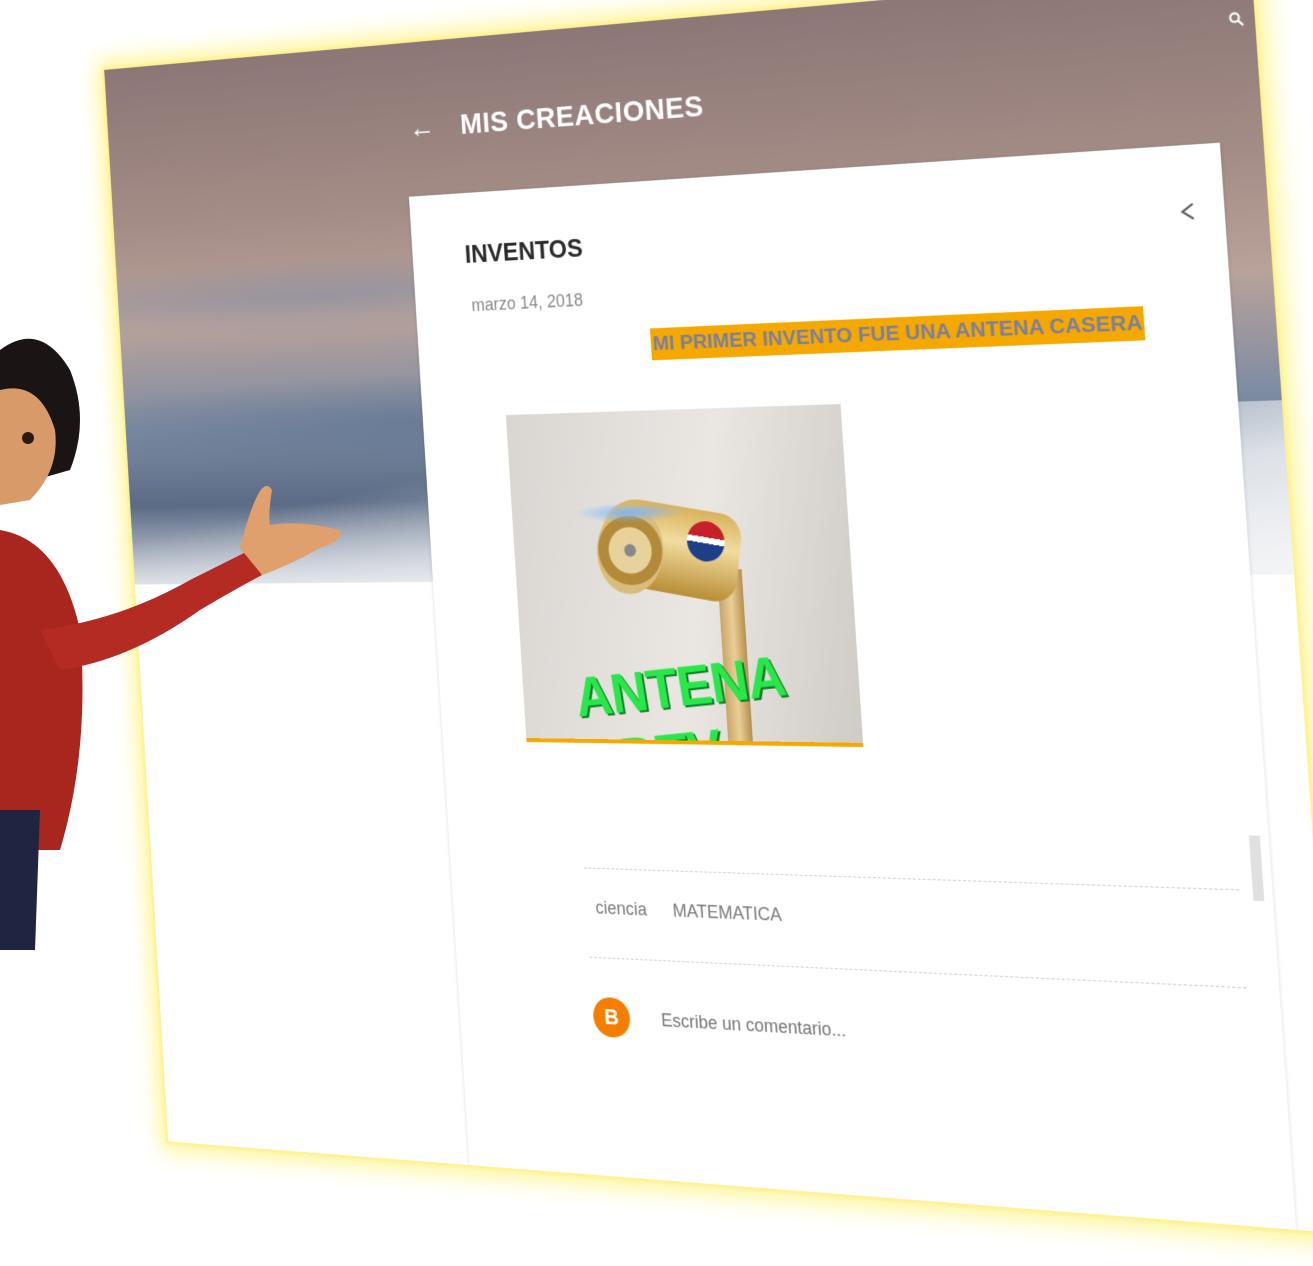 This screenshot has height=1266, width=1313. I want to click on post-headline: MI PRIMER INVENTO FUE UNA ANTENA CASERA, so click(898, 333).